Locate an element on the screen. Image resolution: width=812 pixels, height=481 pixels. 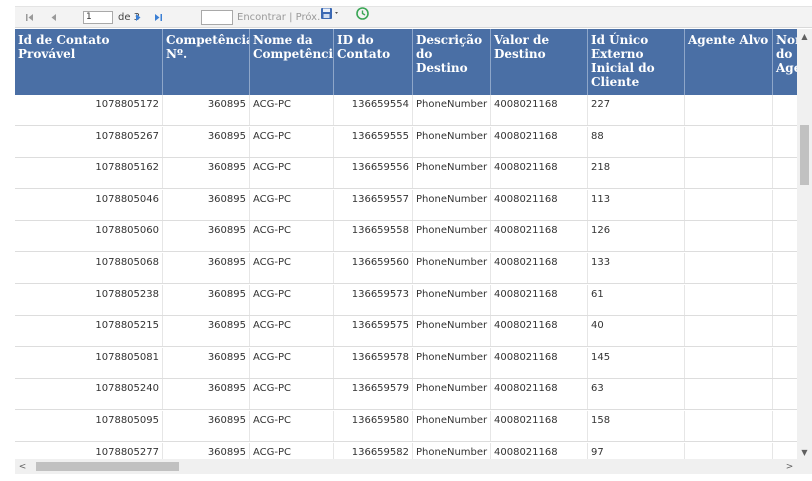
contact-id-cell: 136659554 is located at coordinates (373, 110).